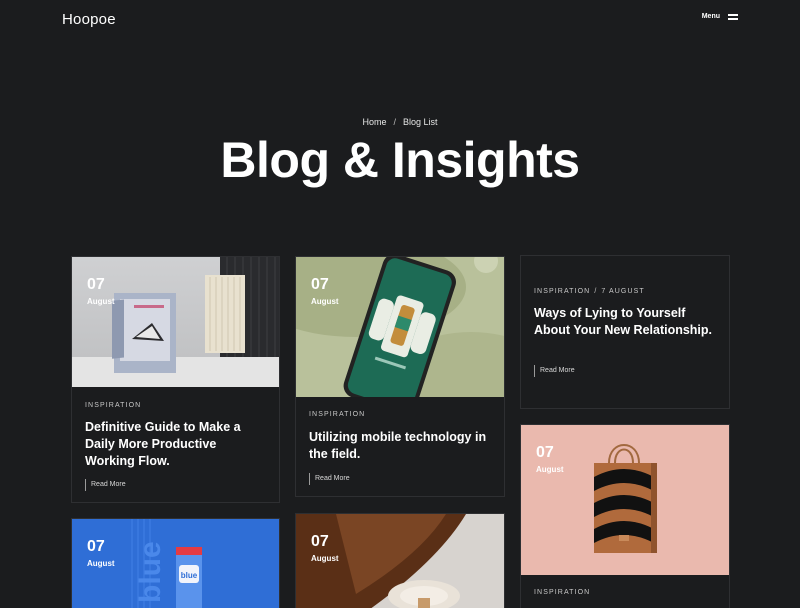 The image size is (800, 608). I want to click on post-date: 7 AUGUST, so click(623, 291).